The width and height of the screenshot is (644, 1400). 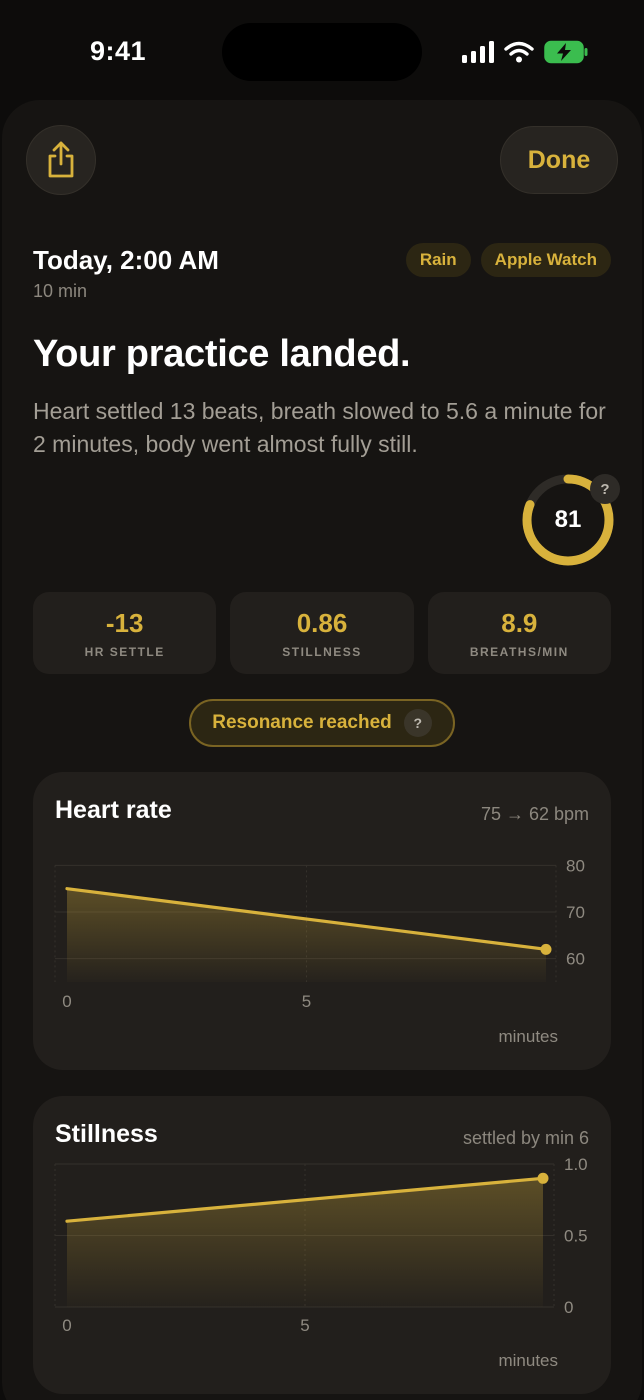 I want to click on session-tags: Rain Apple Watch, so click(x=508, y=260).